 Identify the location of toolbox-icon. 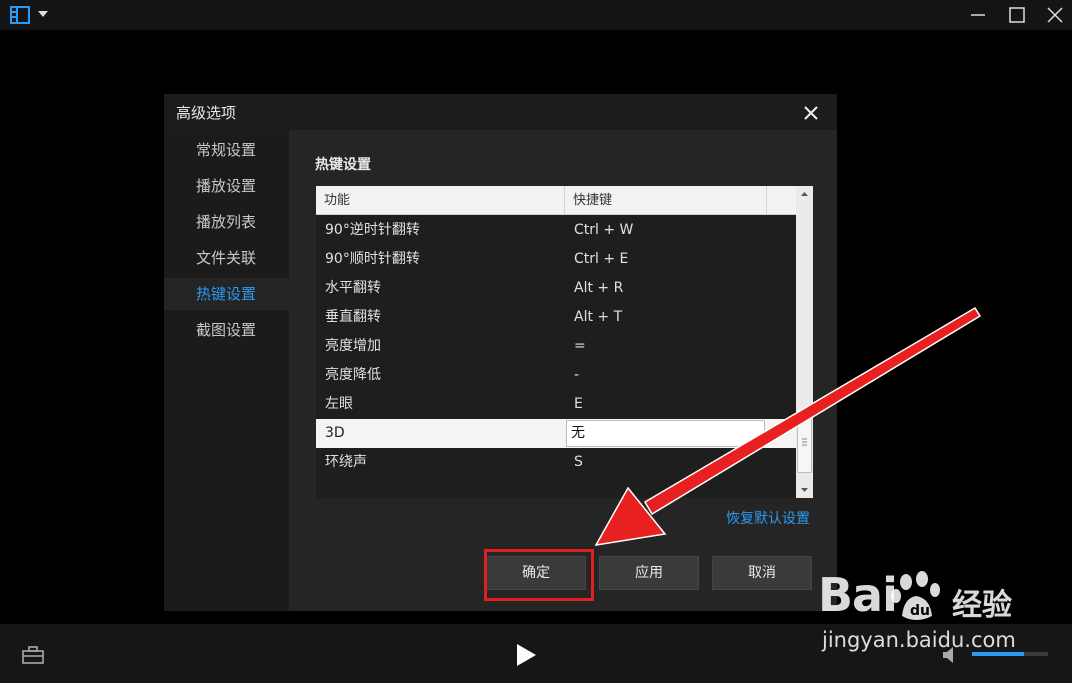
(33, 655).